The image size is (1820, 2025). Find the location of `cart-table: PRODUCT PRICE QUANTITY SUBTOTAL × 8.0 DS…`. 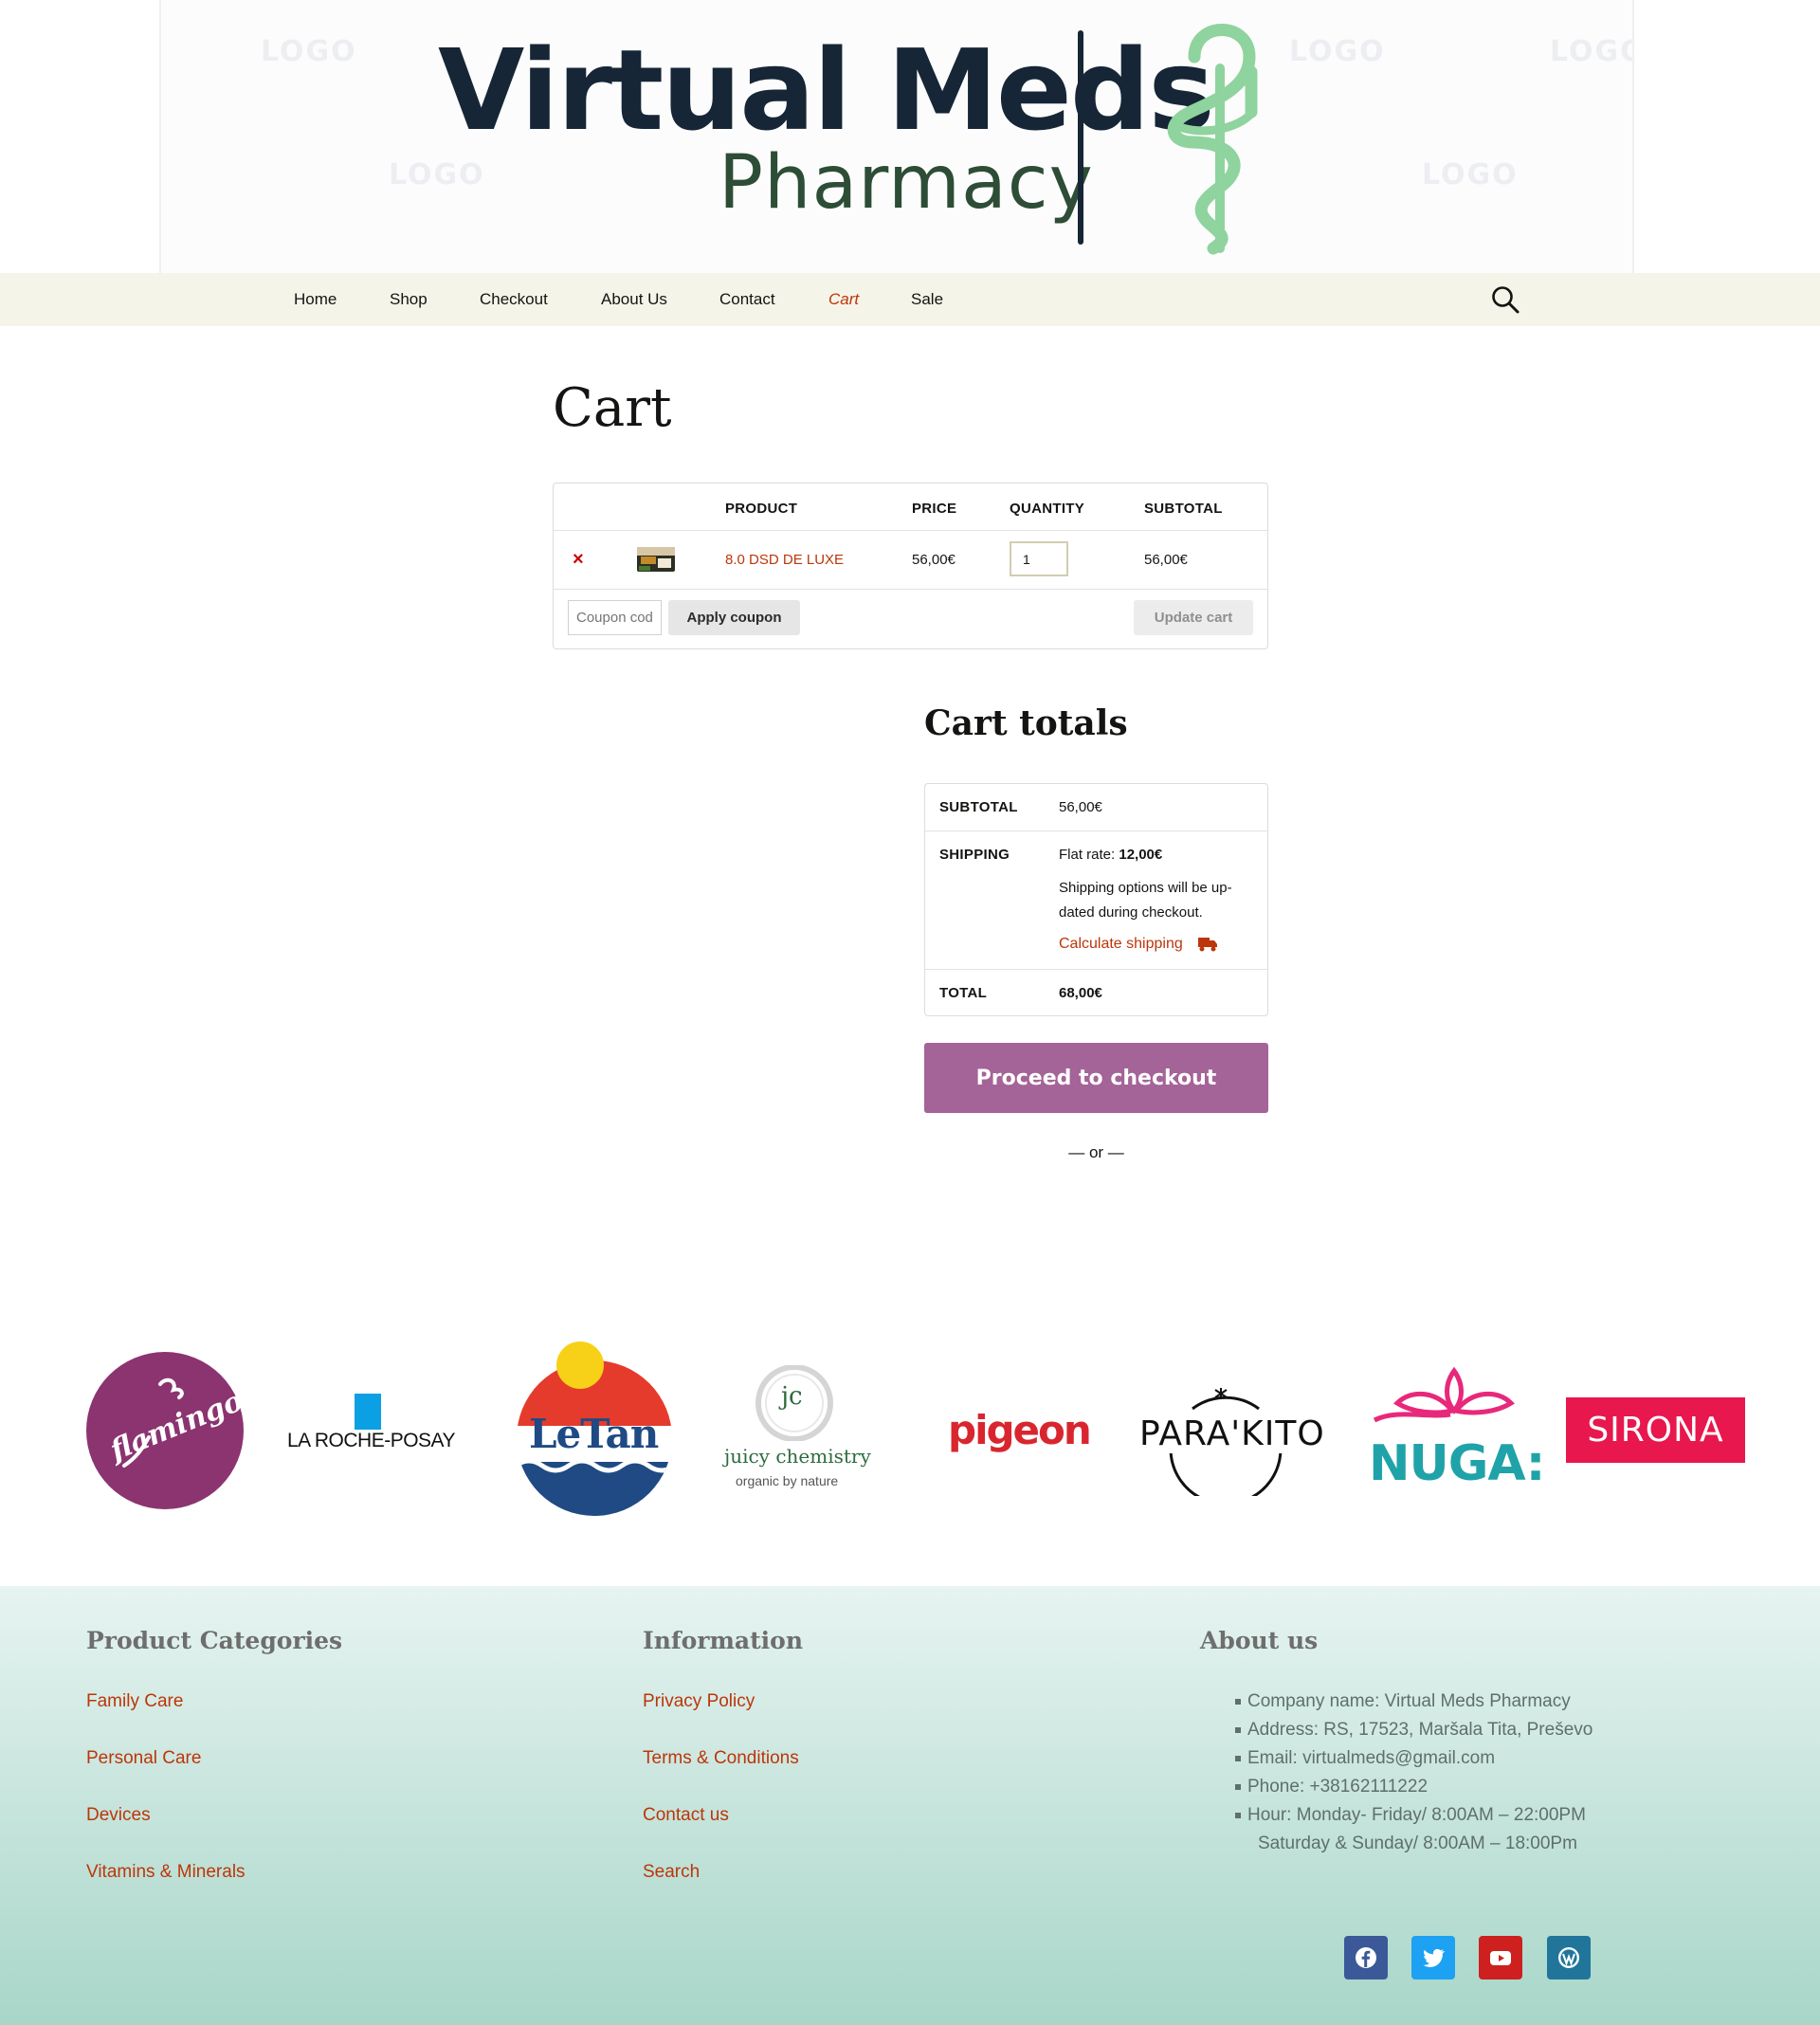

cart-table: PRODUCT PRICE QUANTITY SUBTOTAL × 8.0 DS… is located at coordinates (910, 566).